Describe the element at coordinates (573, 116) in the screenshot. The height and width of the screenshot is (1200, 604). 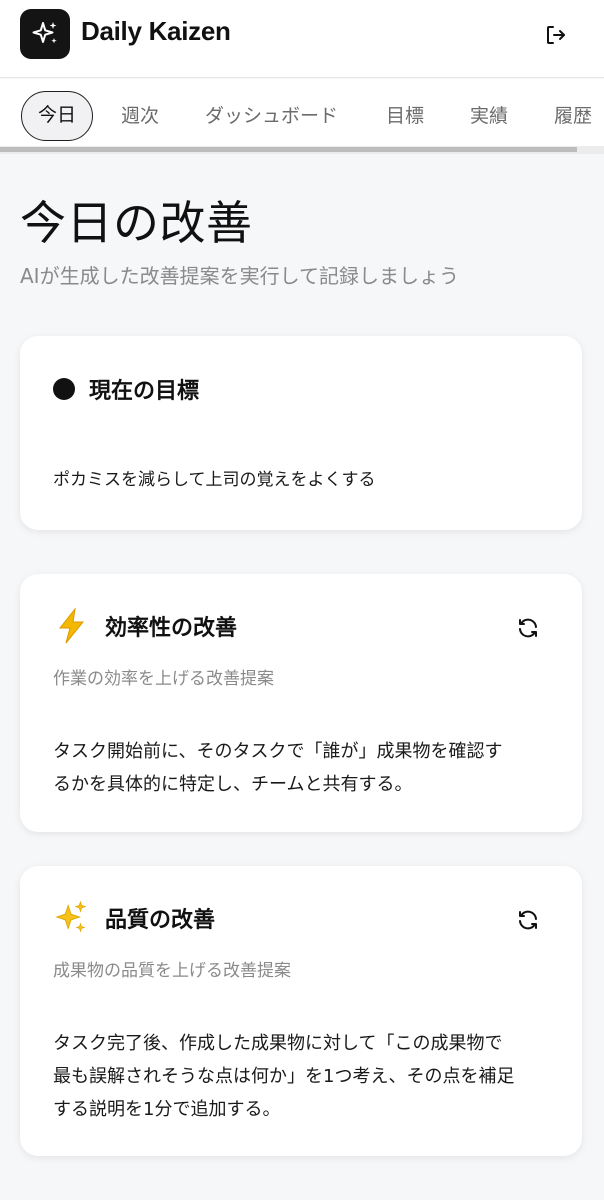
I see `tab-history: 履歴` at that location.